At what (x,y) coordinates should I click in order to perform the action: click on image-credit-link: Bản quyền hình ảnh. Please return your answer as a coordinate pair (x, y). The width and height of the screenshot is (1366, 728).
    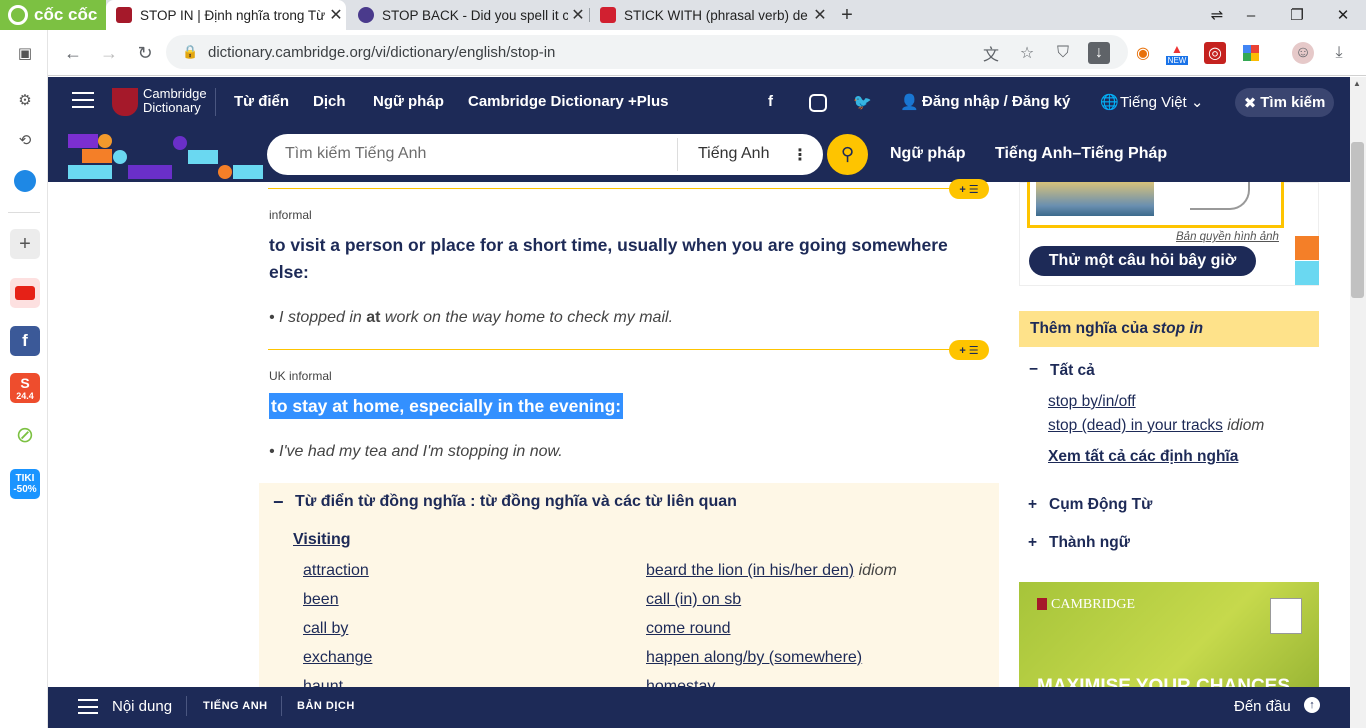
    Looking at the image, I should click on (1227, 237).